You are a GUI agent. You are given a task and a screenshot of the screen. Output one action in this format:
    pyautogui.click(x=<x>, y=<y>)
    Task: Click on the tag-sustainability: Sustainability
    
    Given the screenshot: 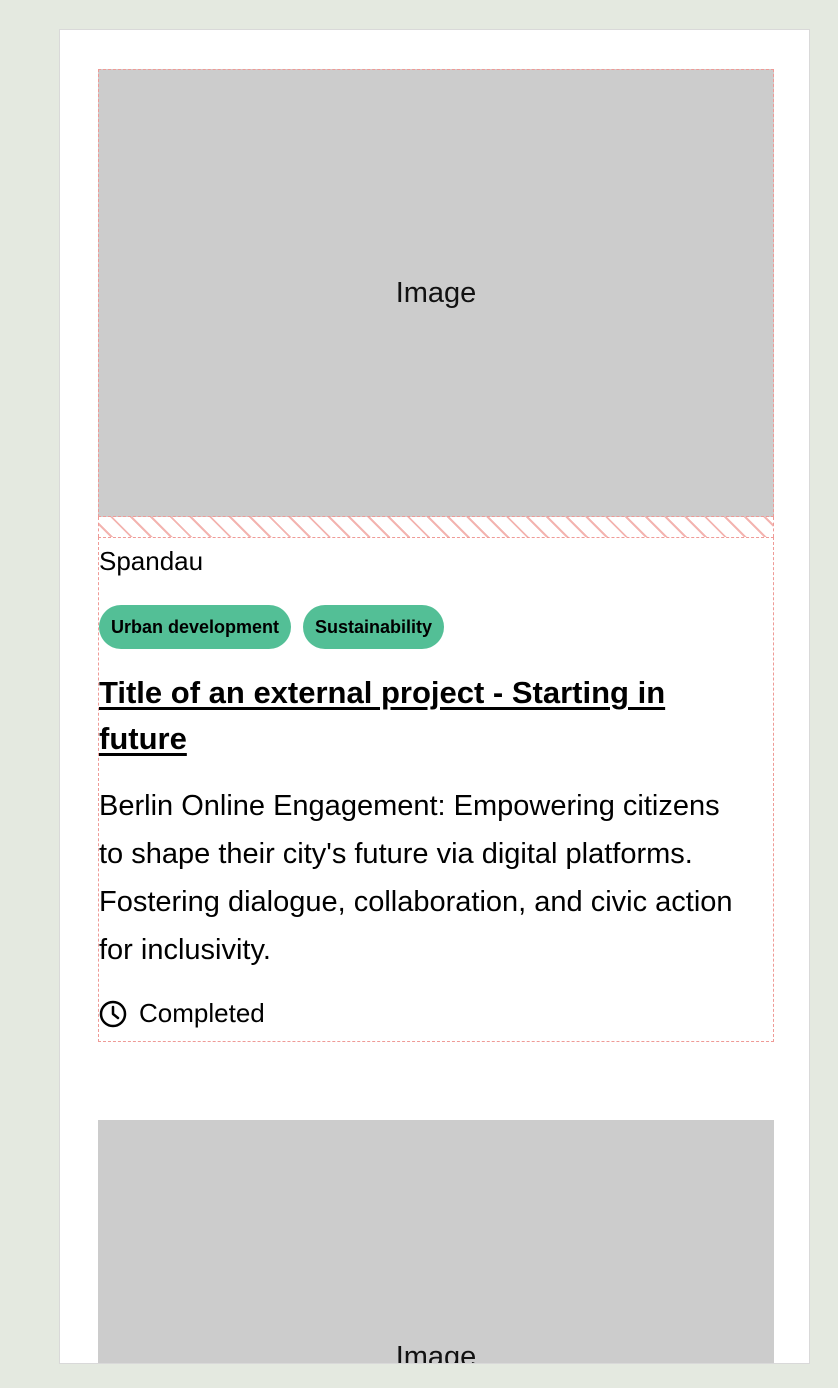 What is the action you would take?
    pyautogui.click(x=374, y=627)
    